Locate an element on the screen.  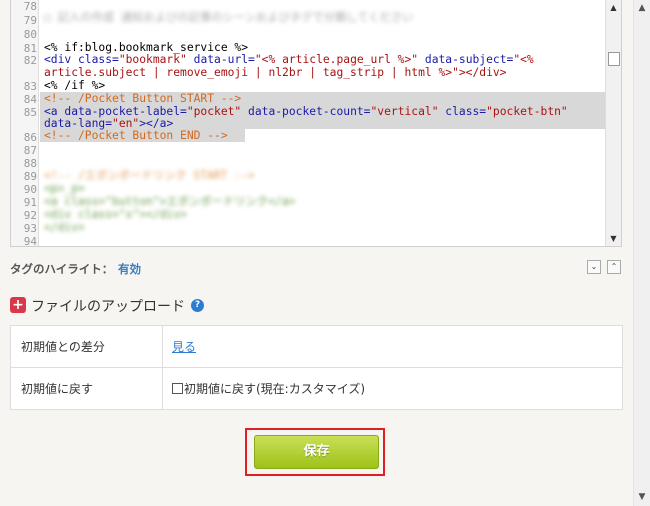
blurred-code-line: <p>_p> is located at coordinates (64, 188).